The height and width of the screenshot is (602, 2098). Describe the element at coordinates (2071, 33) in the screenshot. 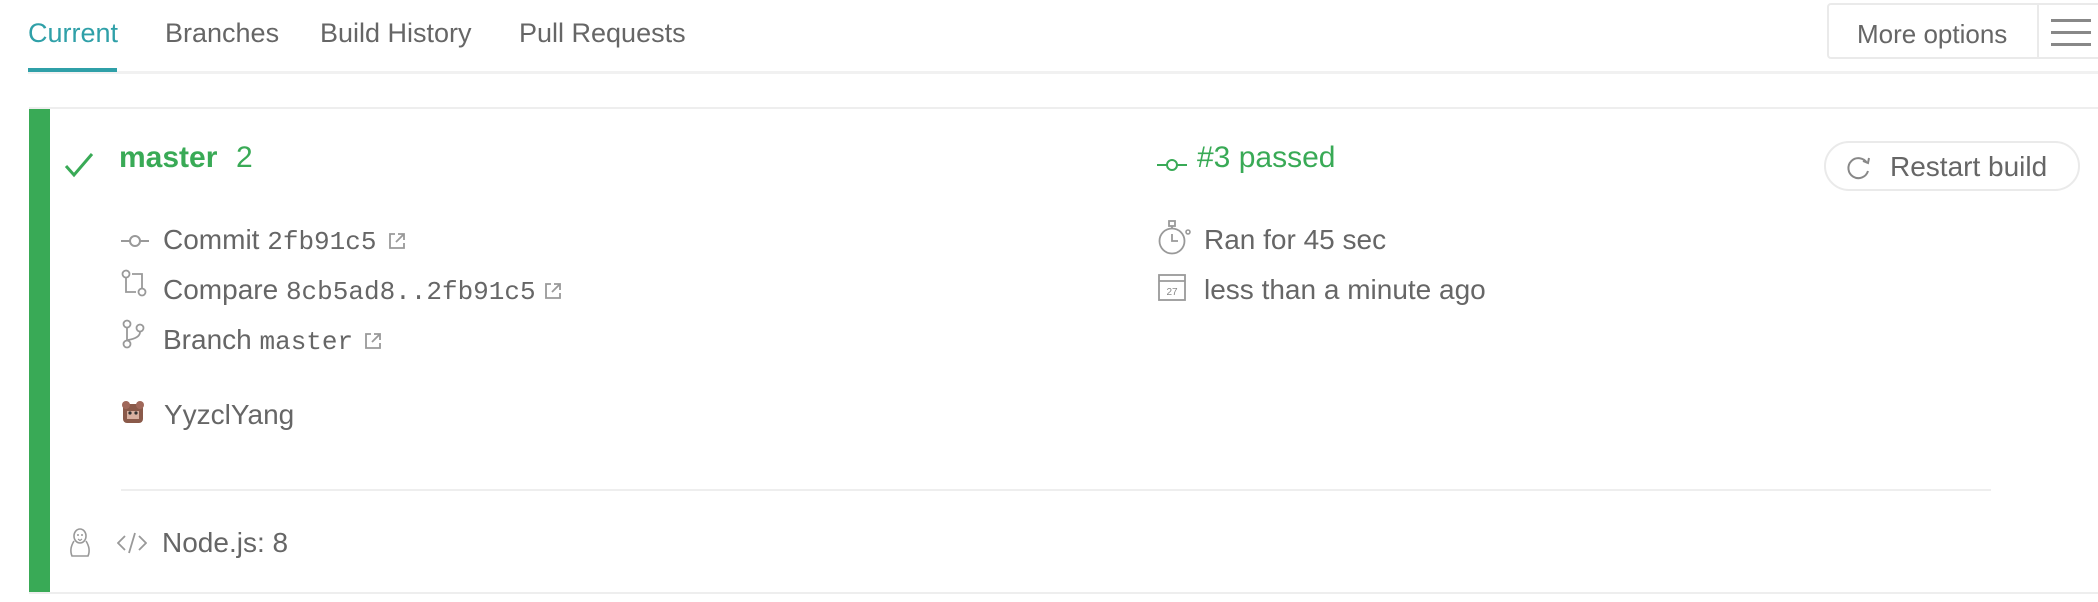

I see `hamburger-icon` at that location.